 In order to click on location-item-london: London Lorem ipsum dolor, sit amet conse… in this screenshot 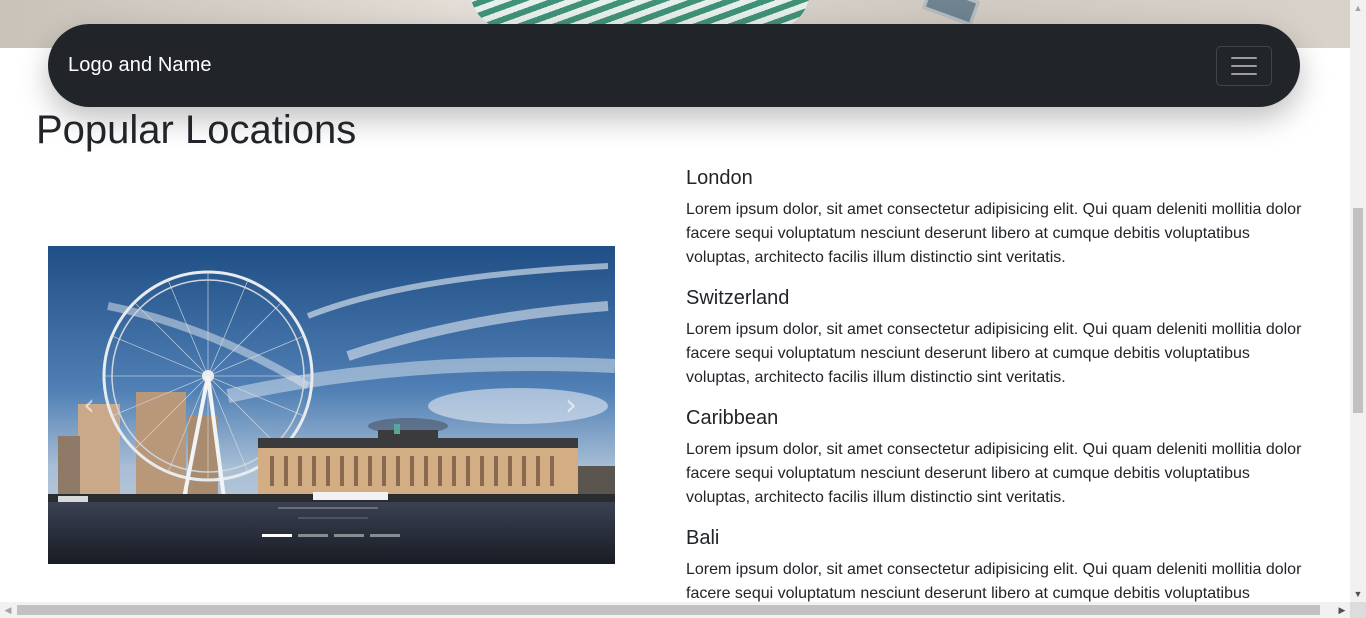, I will do `click(1001, 218)`.